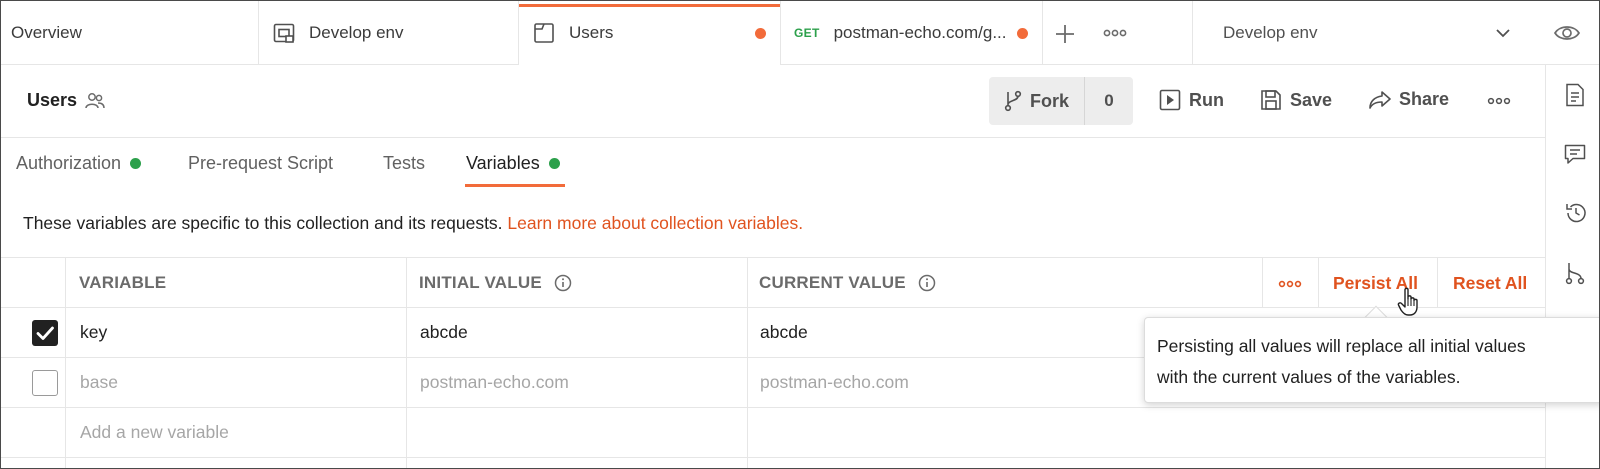 The height and width of the screenshot is (469, 1600). Describe the element at coordinates (99, 382) in the screenshot. I see `variable-name: base` at that location.